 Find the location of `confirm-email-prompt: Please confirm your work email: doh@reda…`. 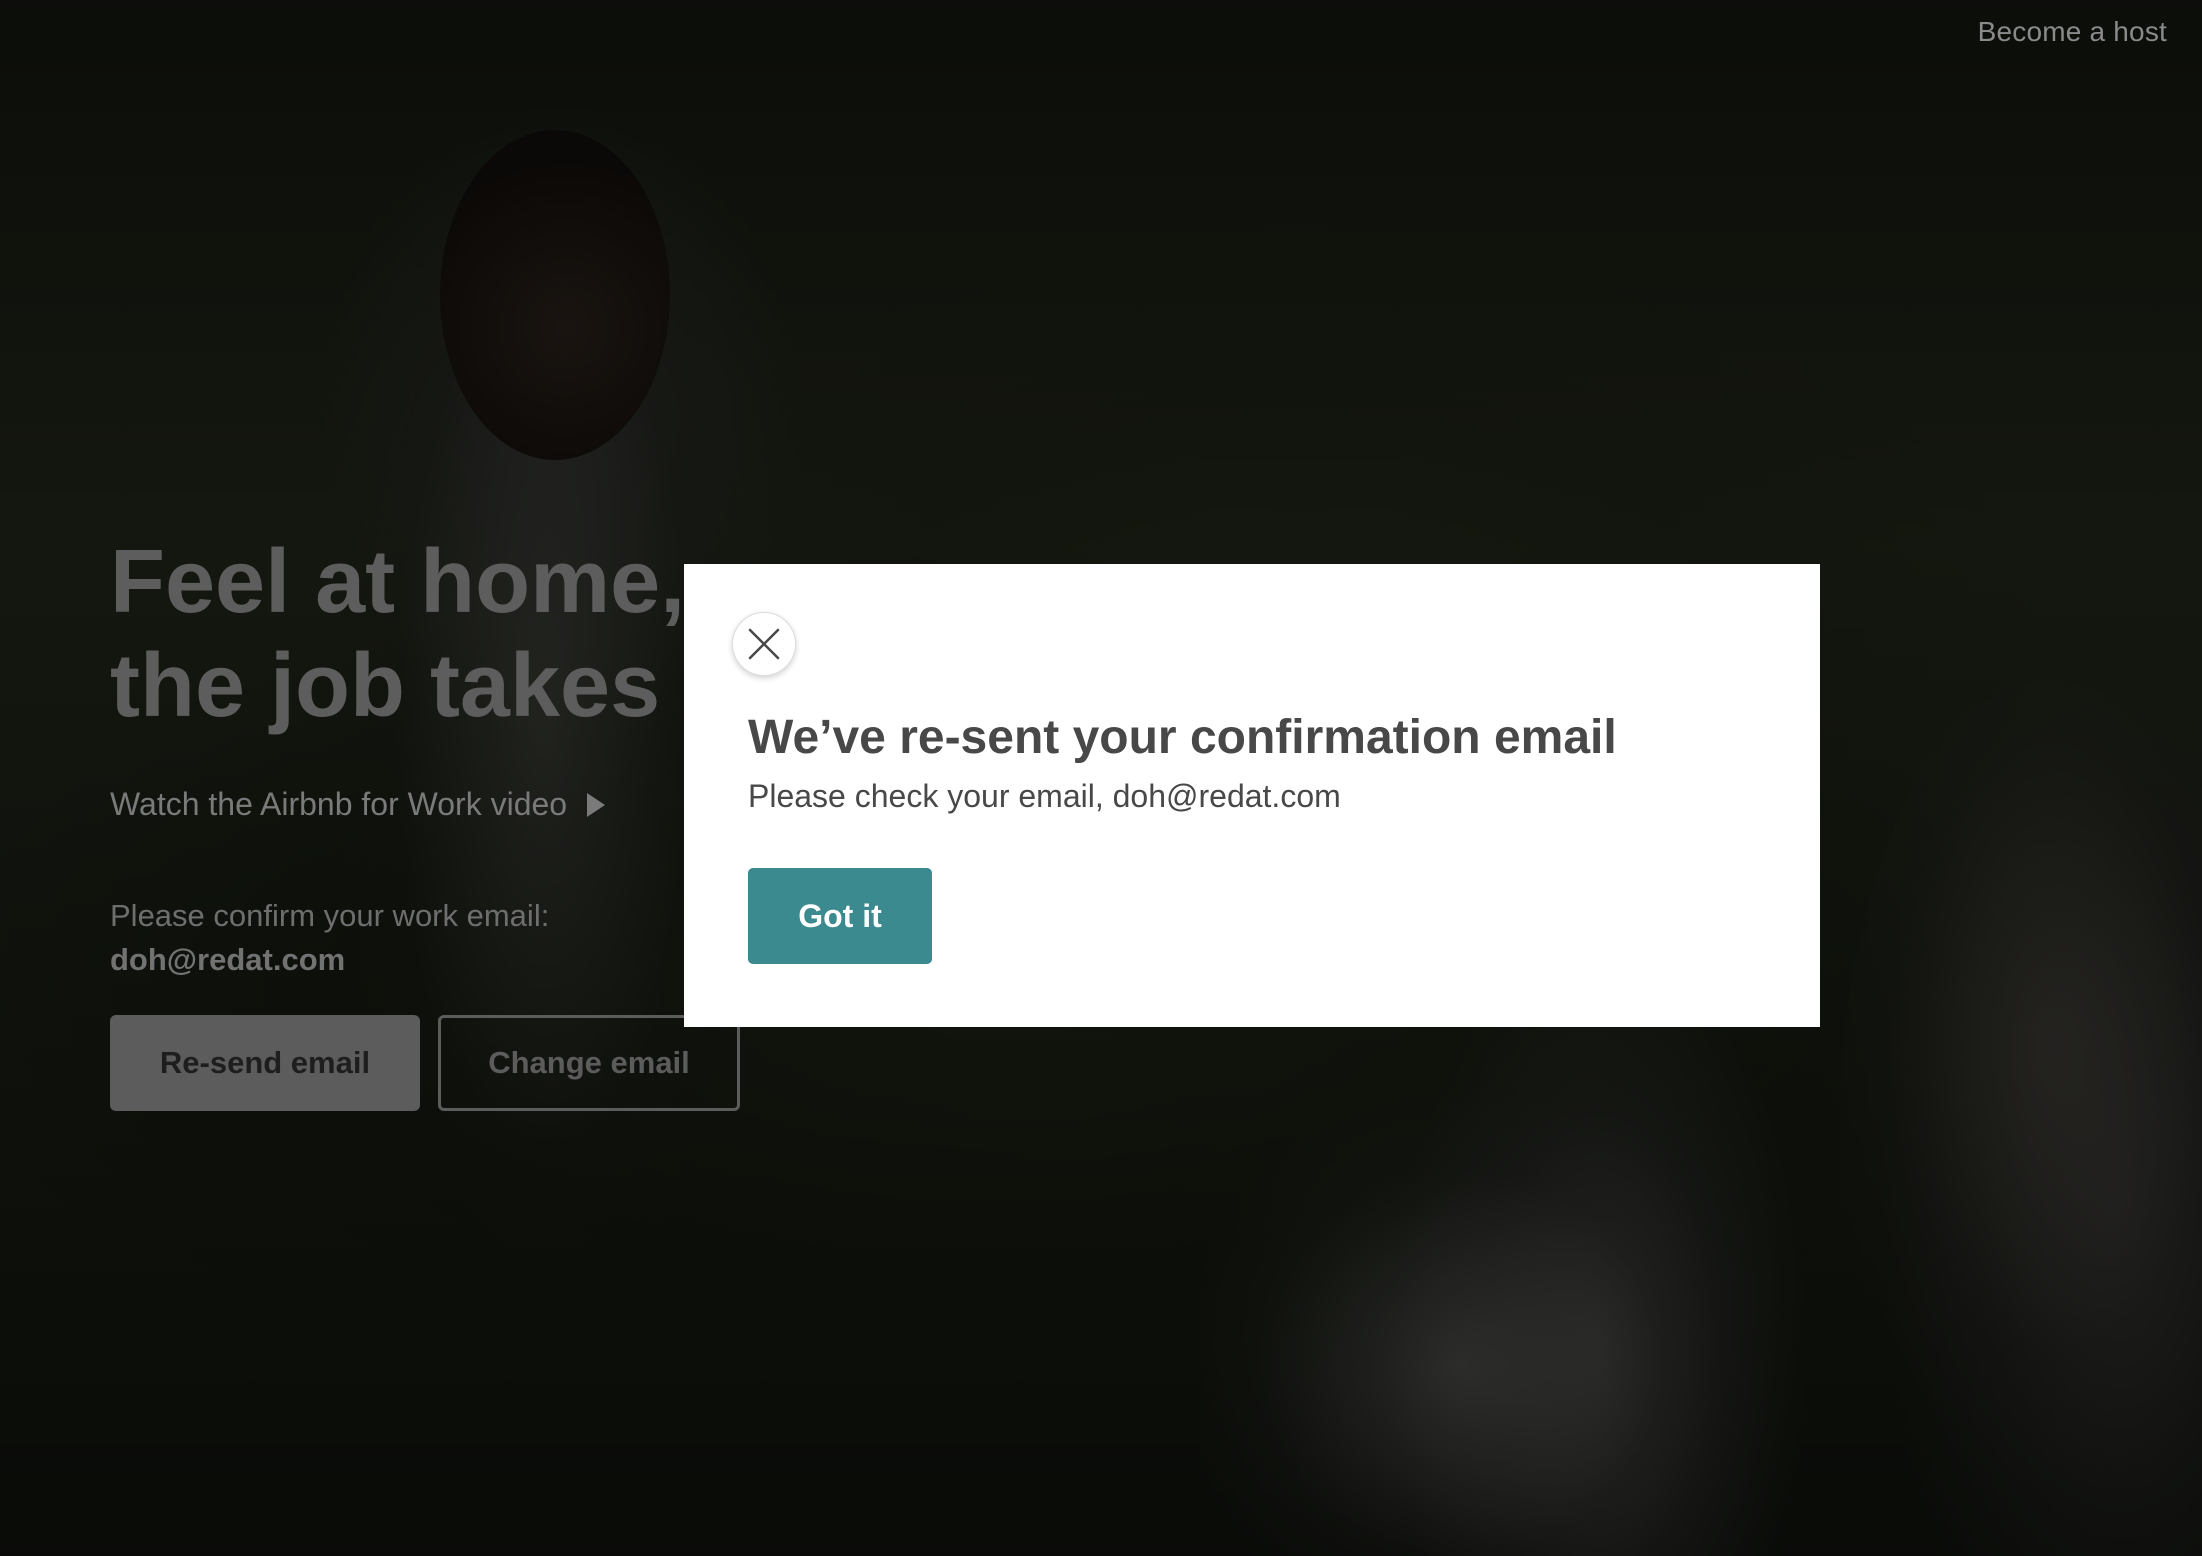

confirm-email-prompt: Please confirm your work email: doh@reda… is located at coordinates (329, 938).